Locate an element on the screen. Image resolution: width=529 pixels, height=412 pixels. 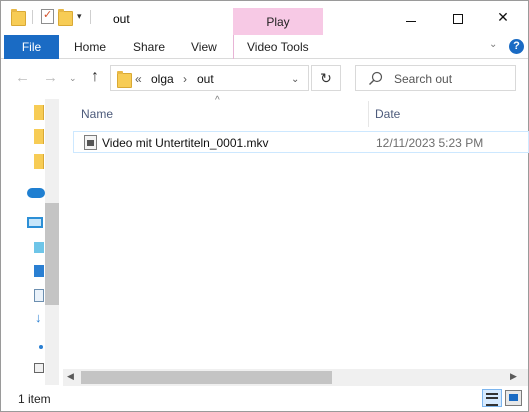
navigation-bar: ← → ⌄ ↑ « olga › out ⌄ ↻ is located at coordinates (264, 79).